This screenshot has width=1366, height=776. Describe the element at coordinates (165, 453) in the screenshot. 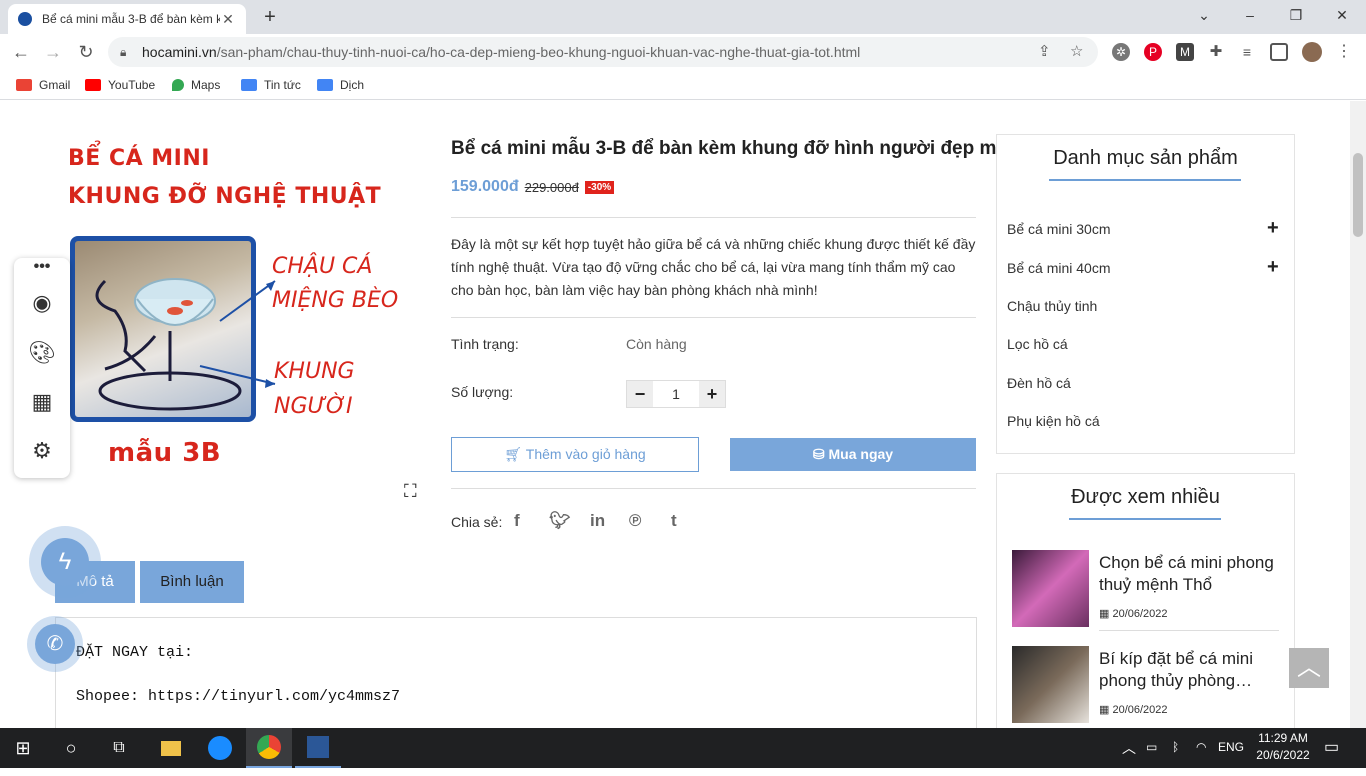

I see `image-model-label: mẫu 3B` at that location.